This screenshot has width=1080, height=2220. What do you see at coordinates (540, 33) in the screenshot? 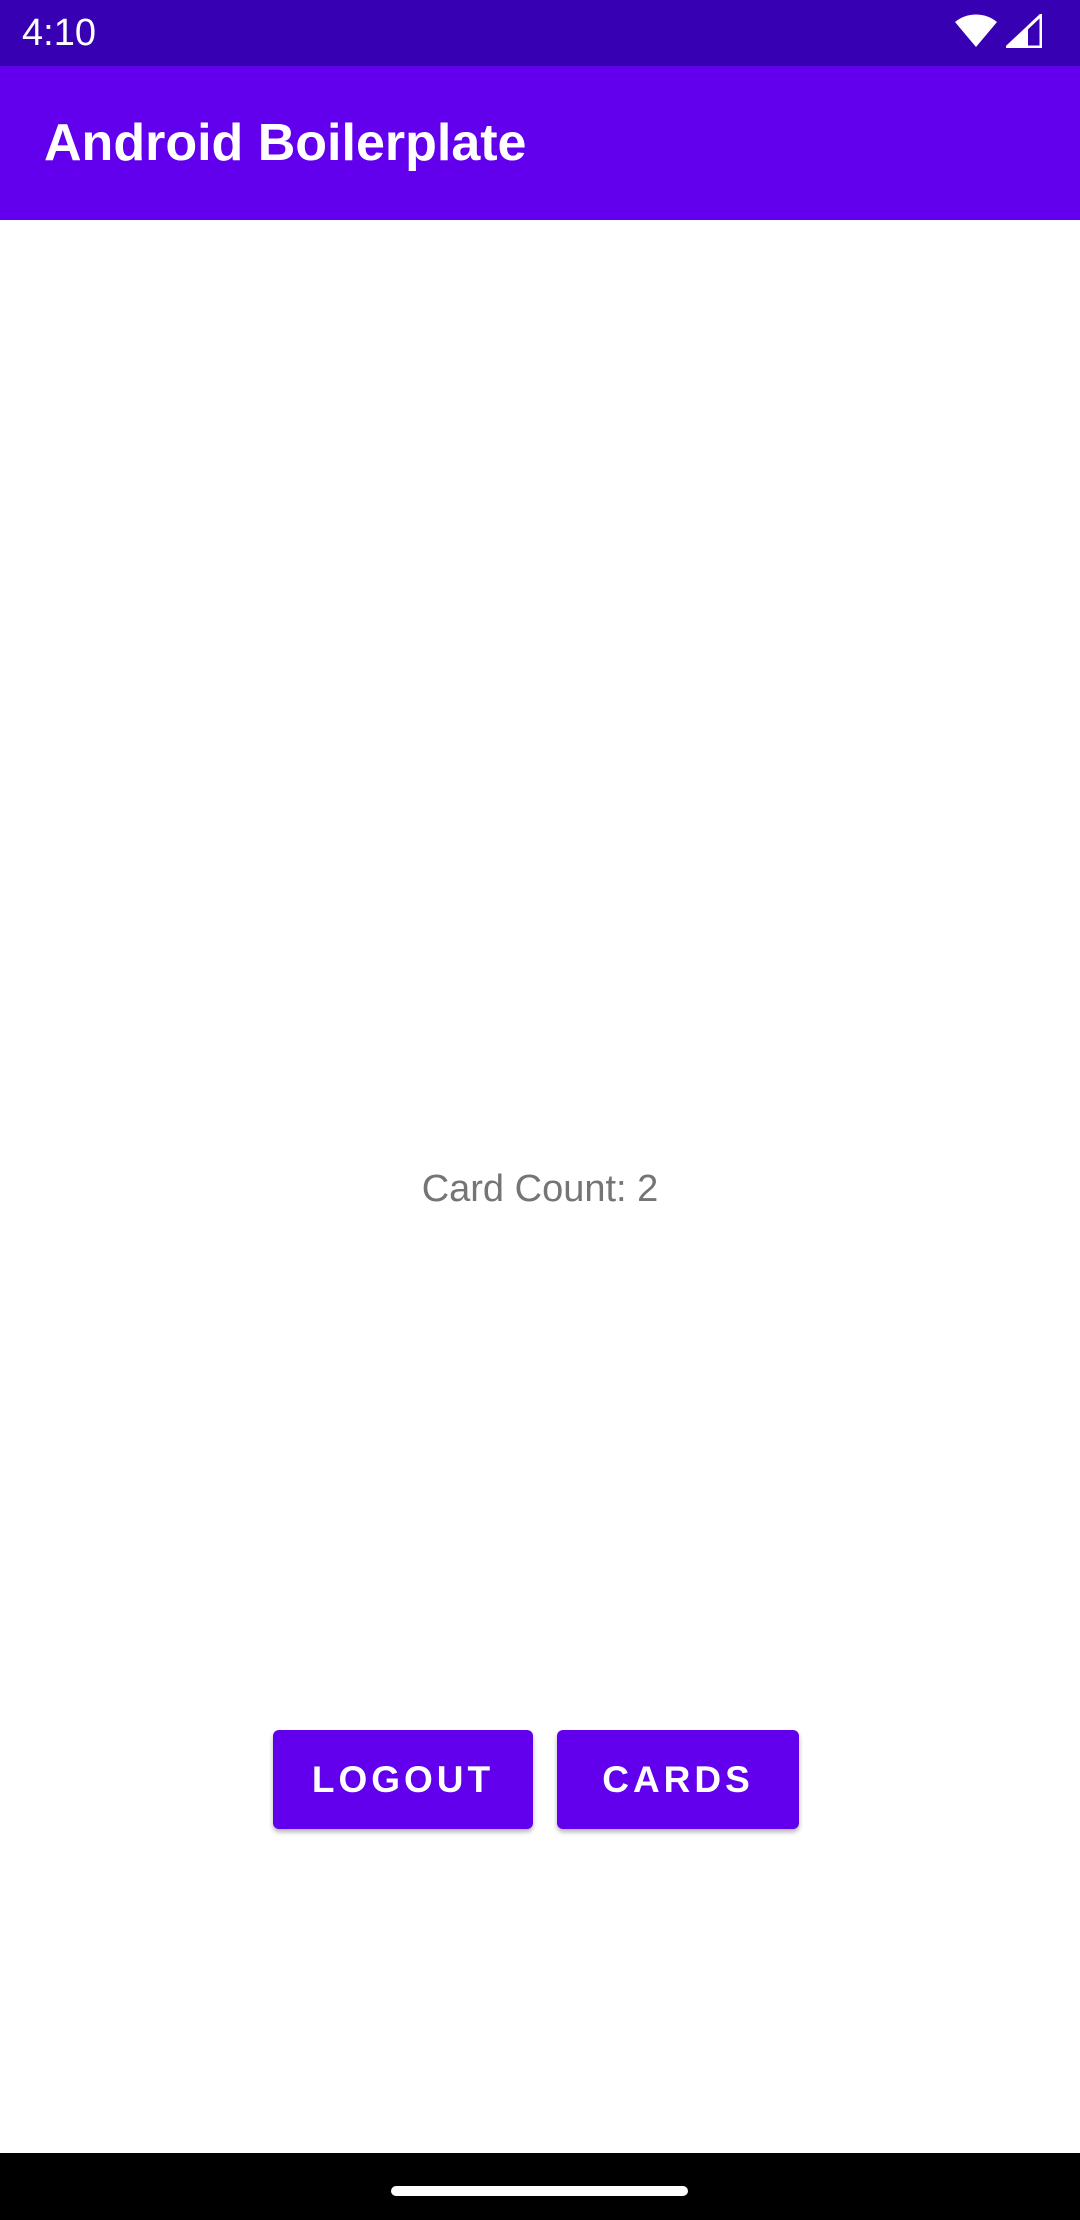
I see `status-bar: 4:10` at bounding box center [540, 33].